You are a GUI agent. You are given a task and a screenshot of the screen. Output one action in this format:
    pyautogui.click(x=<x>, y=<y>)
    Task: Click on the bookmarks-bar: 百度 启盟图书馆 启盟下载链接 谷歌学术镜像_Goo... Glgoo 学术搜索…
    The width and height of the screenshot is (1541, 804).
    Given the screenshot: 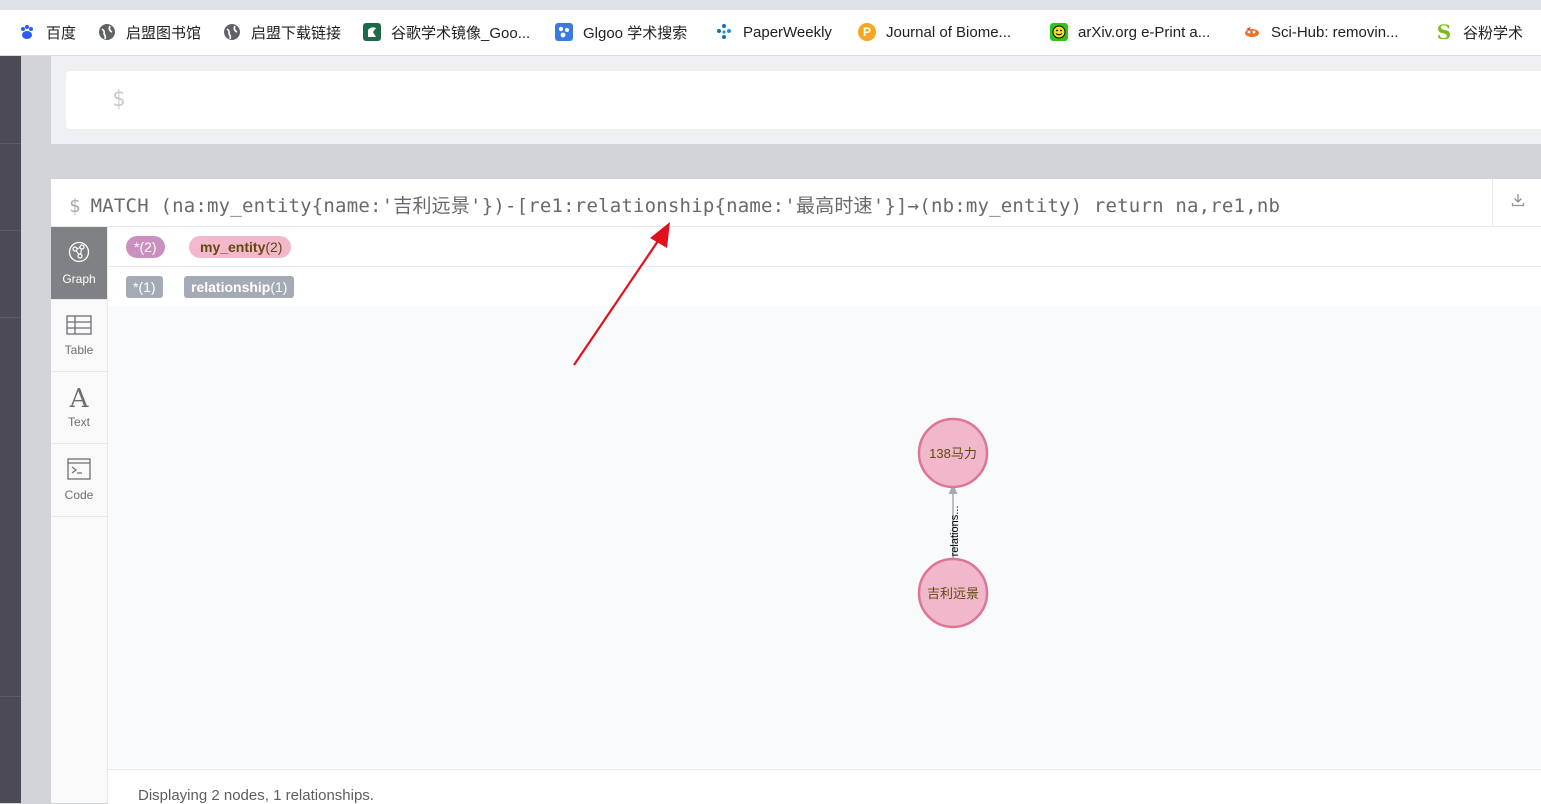 What is the action you would take?
    pyautogui.click(x=770, y=33)
    